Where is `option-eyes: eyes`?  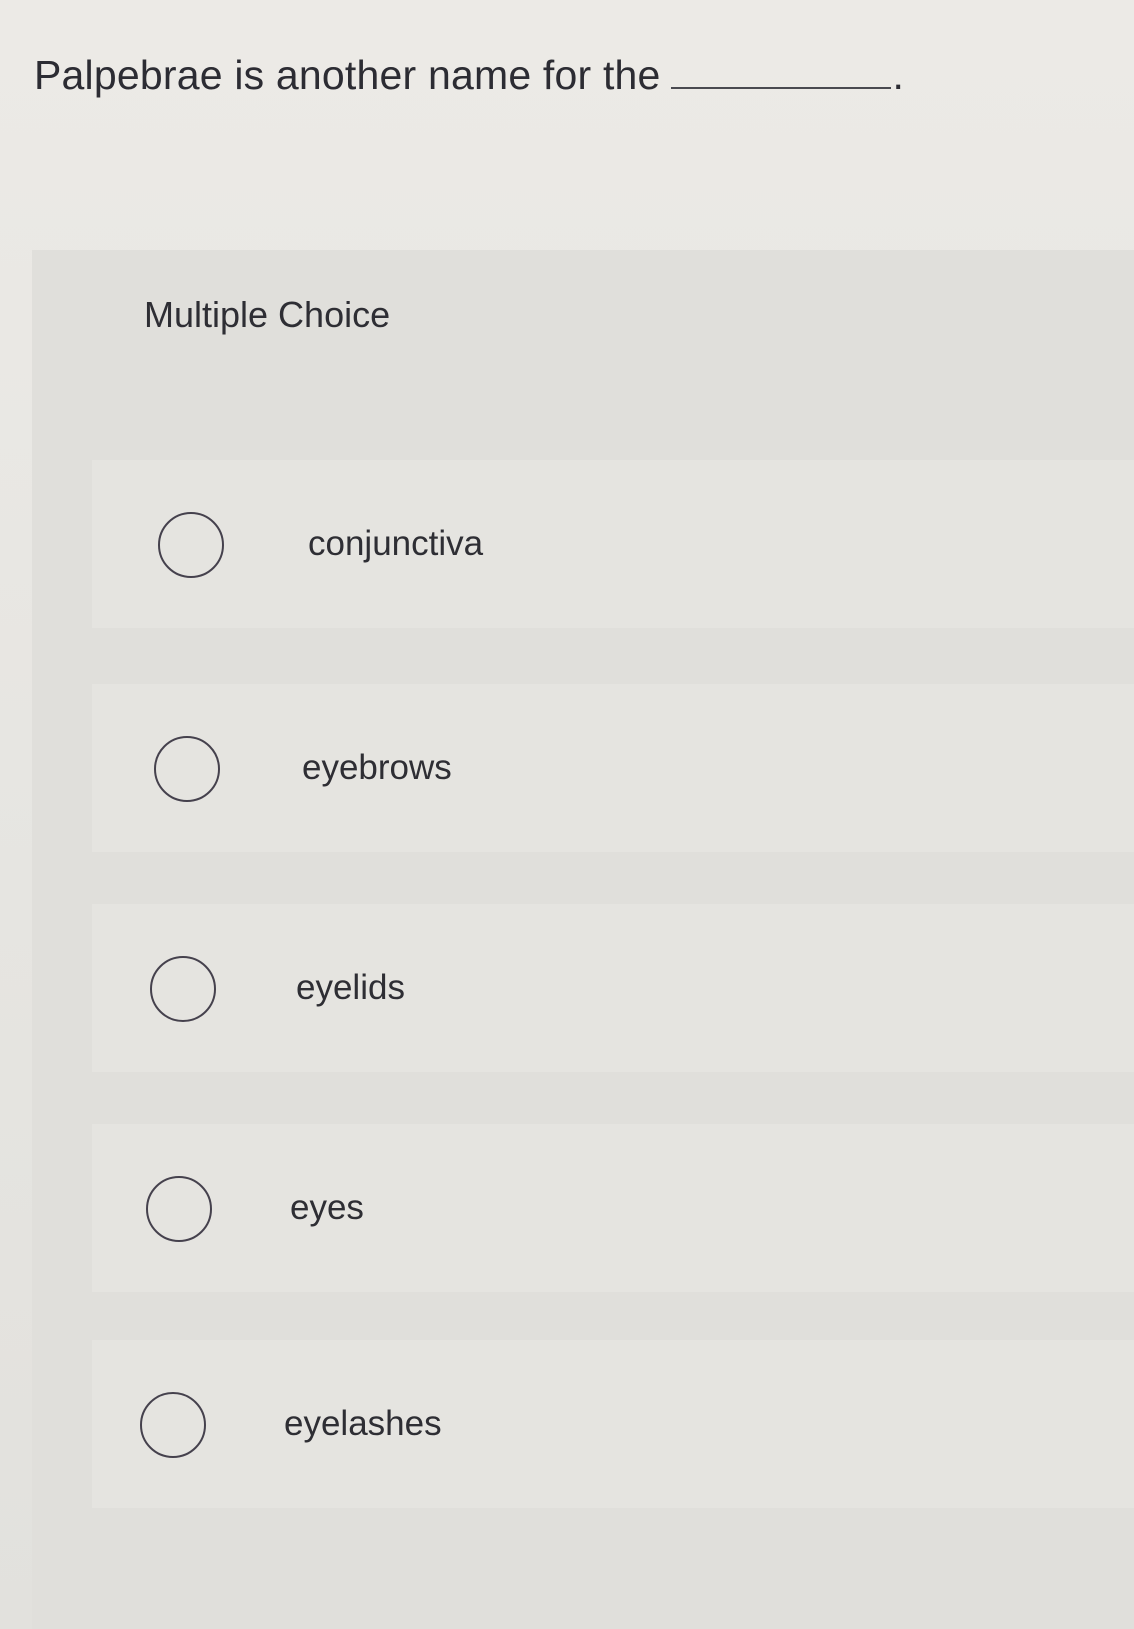 option-eyes: eyes is located at coordinates (613, 1208).